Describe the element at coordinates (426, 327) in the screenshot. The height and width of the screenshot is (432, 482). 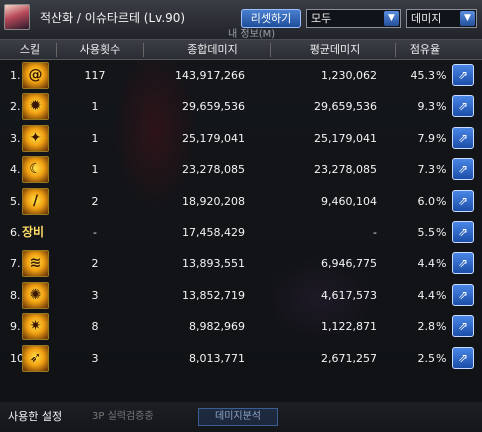
I see `share-value: 2.8` at that location.